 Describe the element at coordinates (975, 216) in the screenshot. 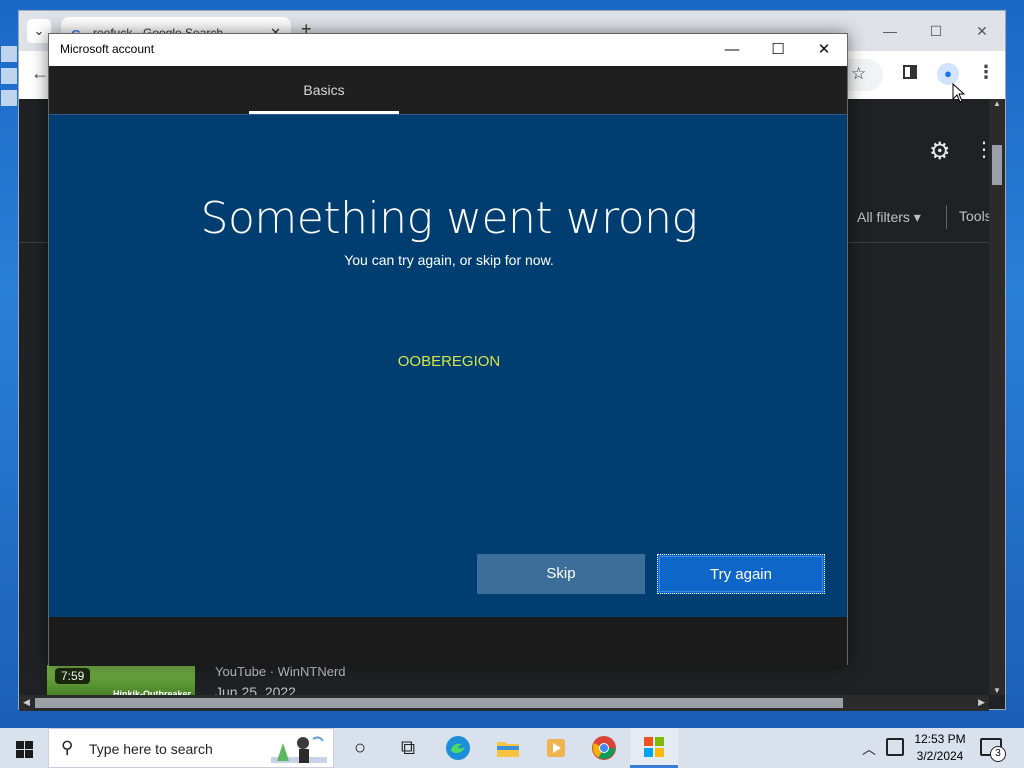

I see `tools-button: Tools` at that location.